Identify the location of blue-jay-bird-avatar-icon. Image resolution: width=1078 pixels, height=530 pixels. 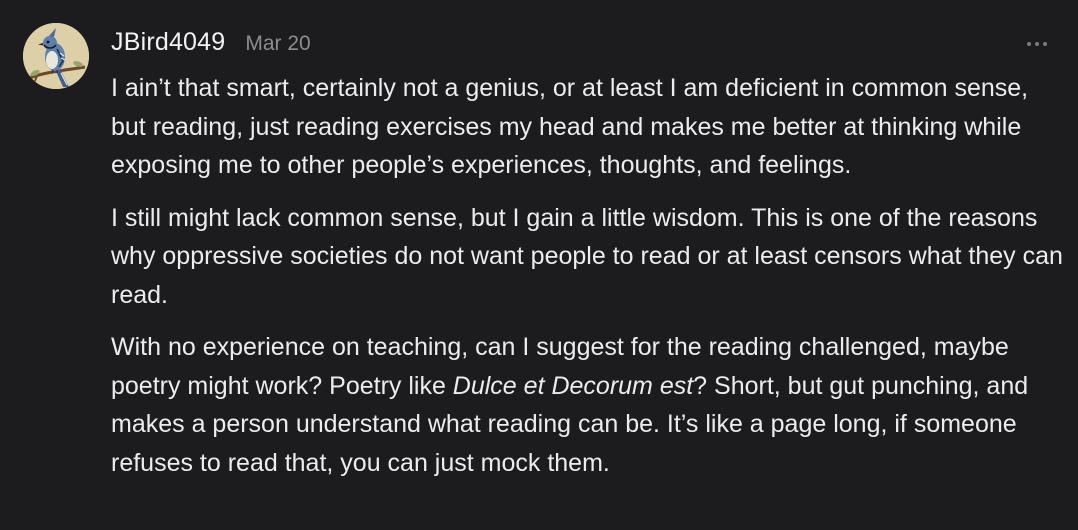
(56, 56).